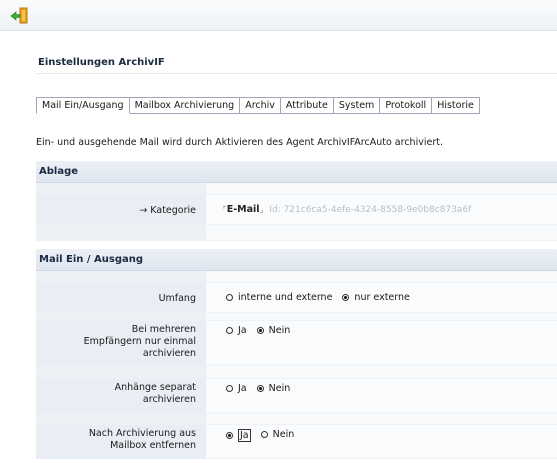 Image resolution: width=557 pixels, height=463 pixels. I want to click on kategorie-label: → Kategorie, so click(121, 210).